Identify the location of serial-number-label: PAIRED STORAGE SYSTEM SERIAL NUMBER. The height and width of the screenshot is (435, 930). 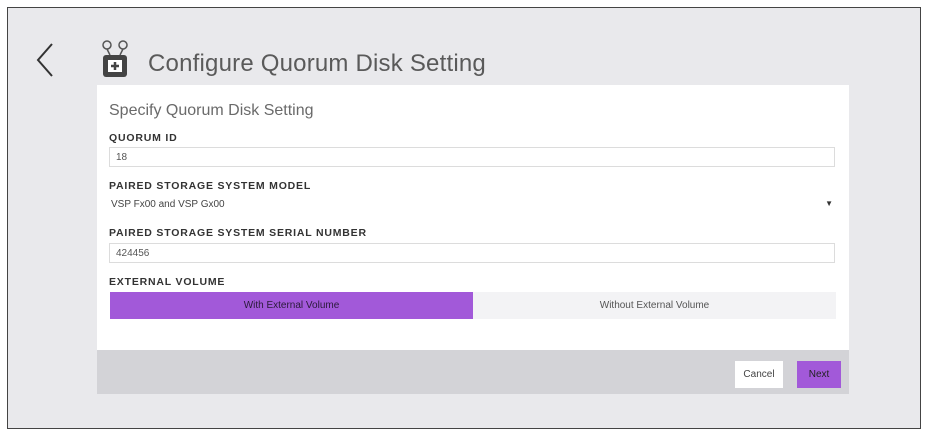
(238, 233).